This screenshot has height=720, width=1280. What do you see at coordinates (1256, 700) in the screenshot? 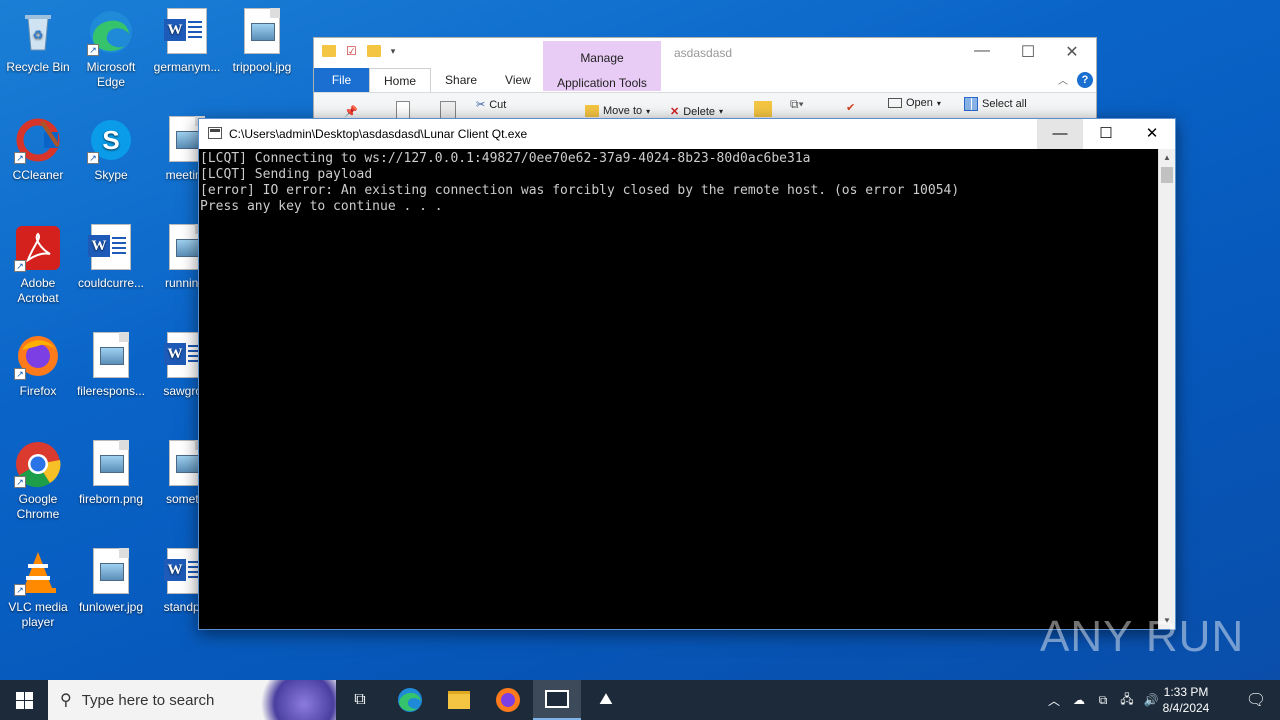
I see `notification-center-button: 🗨` at bounding box center [1256, 700].